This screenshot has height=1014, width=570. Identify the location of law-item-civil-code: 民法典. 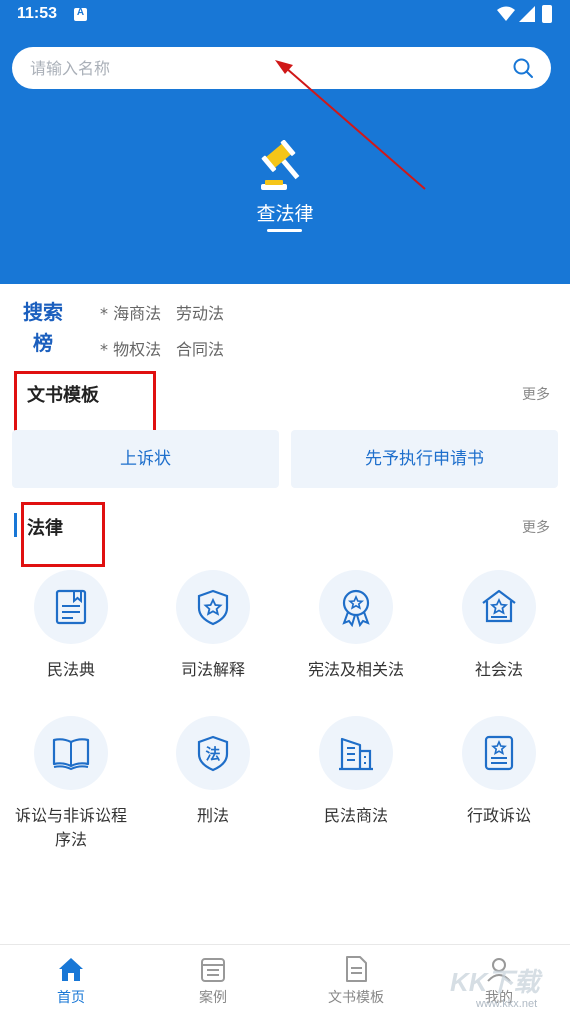
(71, 626).